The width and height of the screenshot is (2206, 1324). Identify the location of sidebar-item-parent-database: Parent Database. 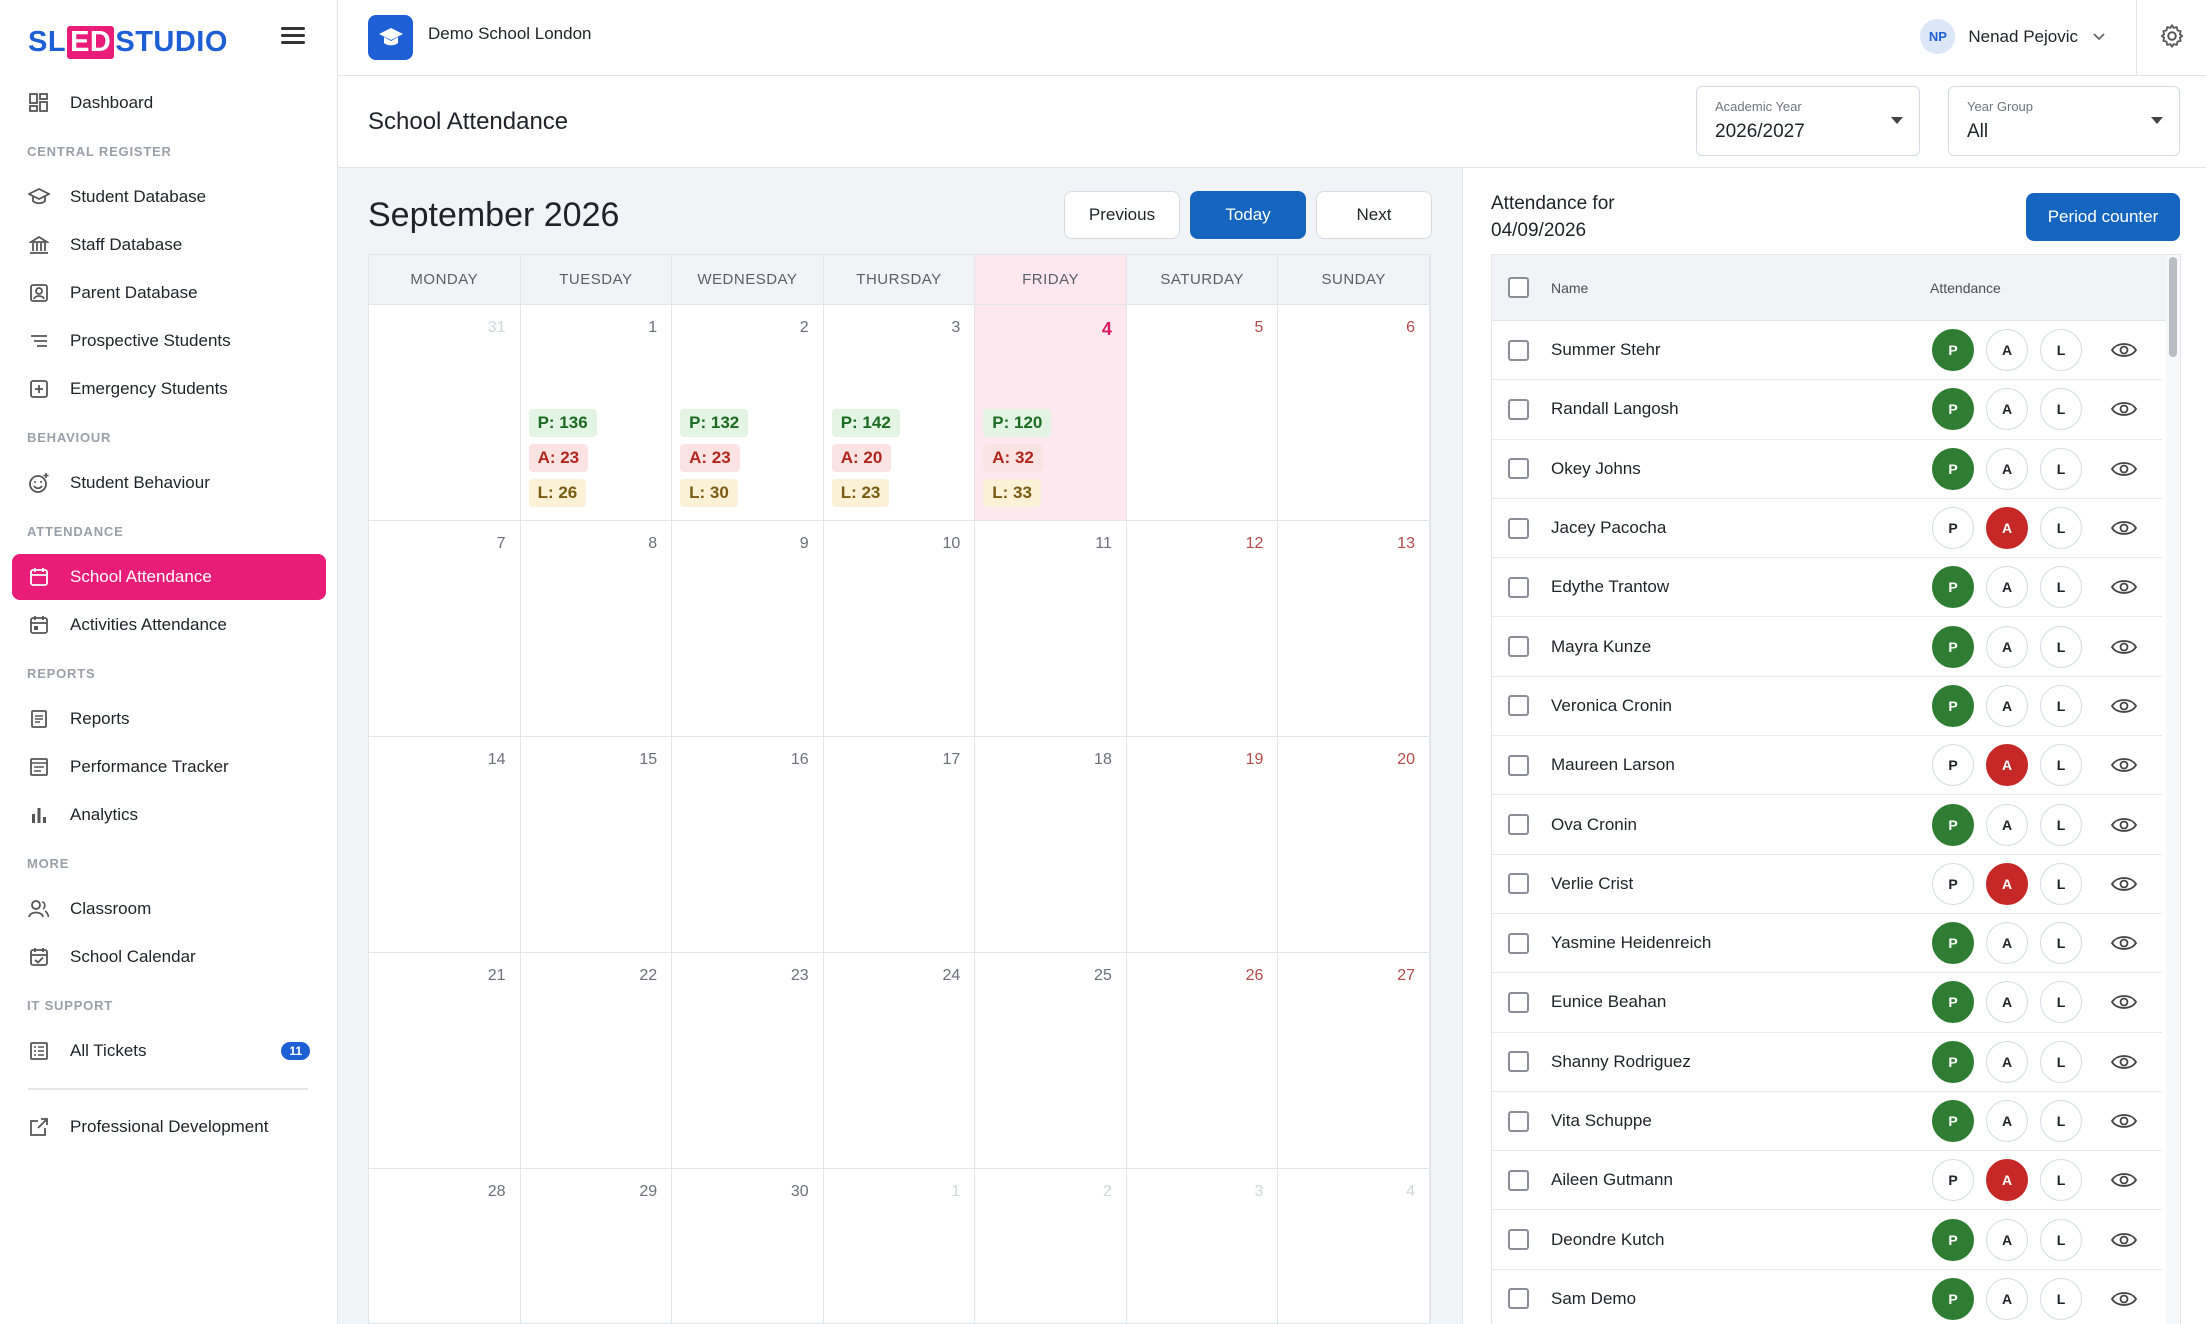
(169, 293).